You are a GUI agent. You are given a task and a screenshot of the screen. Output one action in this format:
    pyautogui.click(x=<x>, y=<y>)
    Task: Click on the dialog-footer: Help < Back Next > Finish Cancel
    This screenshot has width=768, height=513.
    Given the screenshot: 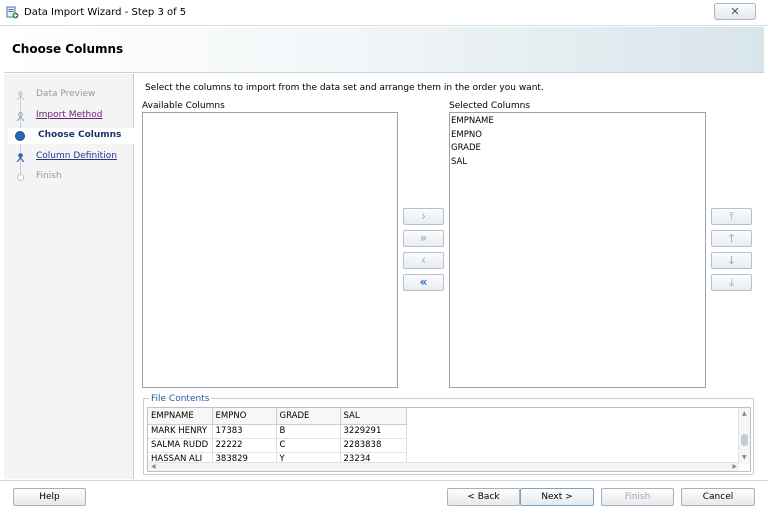 What is the action you would take?
    pyautogui.click(x=384, y=496)
    